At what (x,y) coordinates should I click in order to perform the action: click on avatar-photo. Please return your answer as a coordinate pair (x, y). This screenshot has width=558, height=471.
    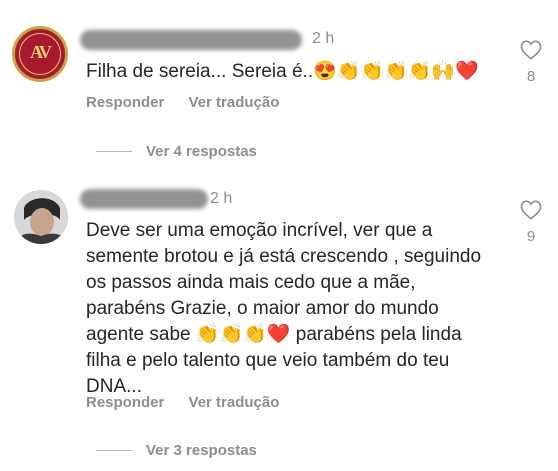
    Looking at the image, I should click on (41, 217).